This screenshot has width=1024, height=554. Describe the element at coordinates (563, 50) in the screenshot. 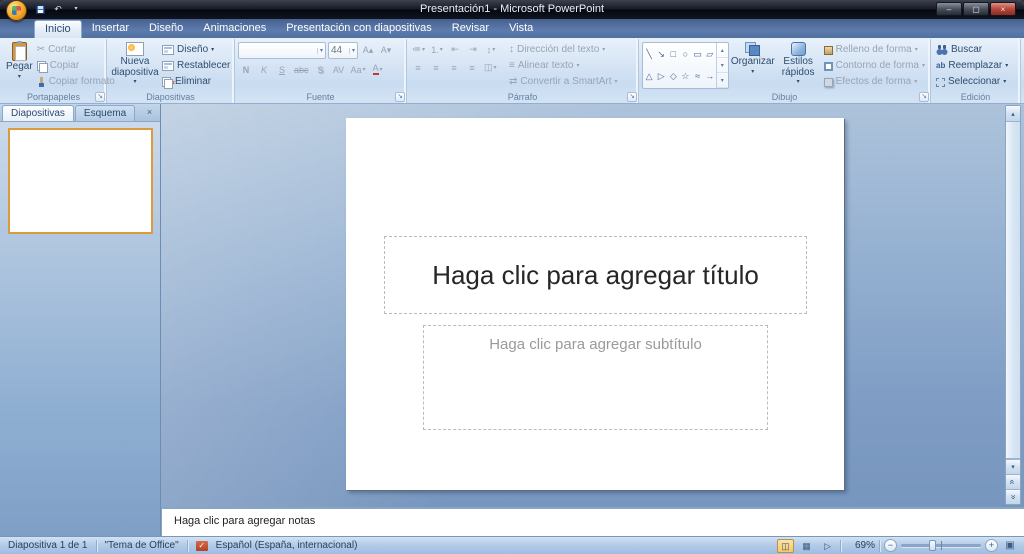

I see `text-direction-button: ↕ Dirección del texto ▾` at that location.